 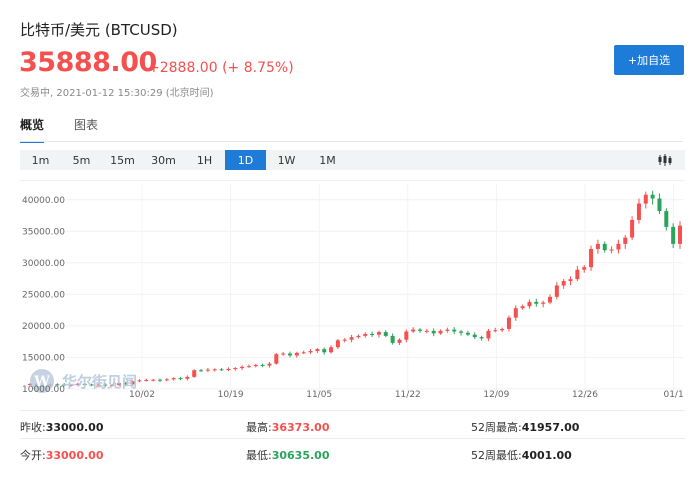 What do you see at coordinates (32, 129) in the screenshot?
I see `tab-overview: 概览` at bounding box center [32, 129].